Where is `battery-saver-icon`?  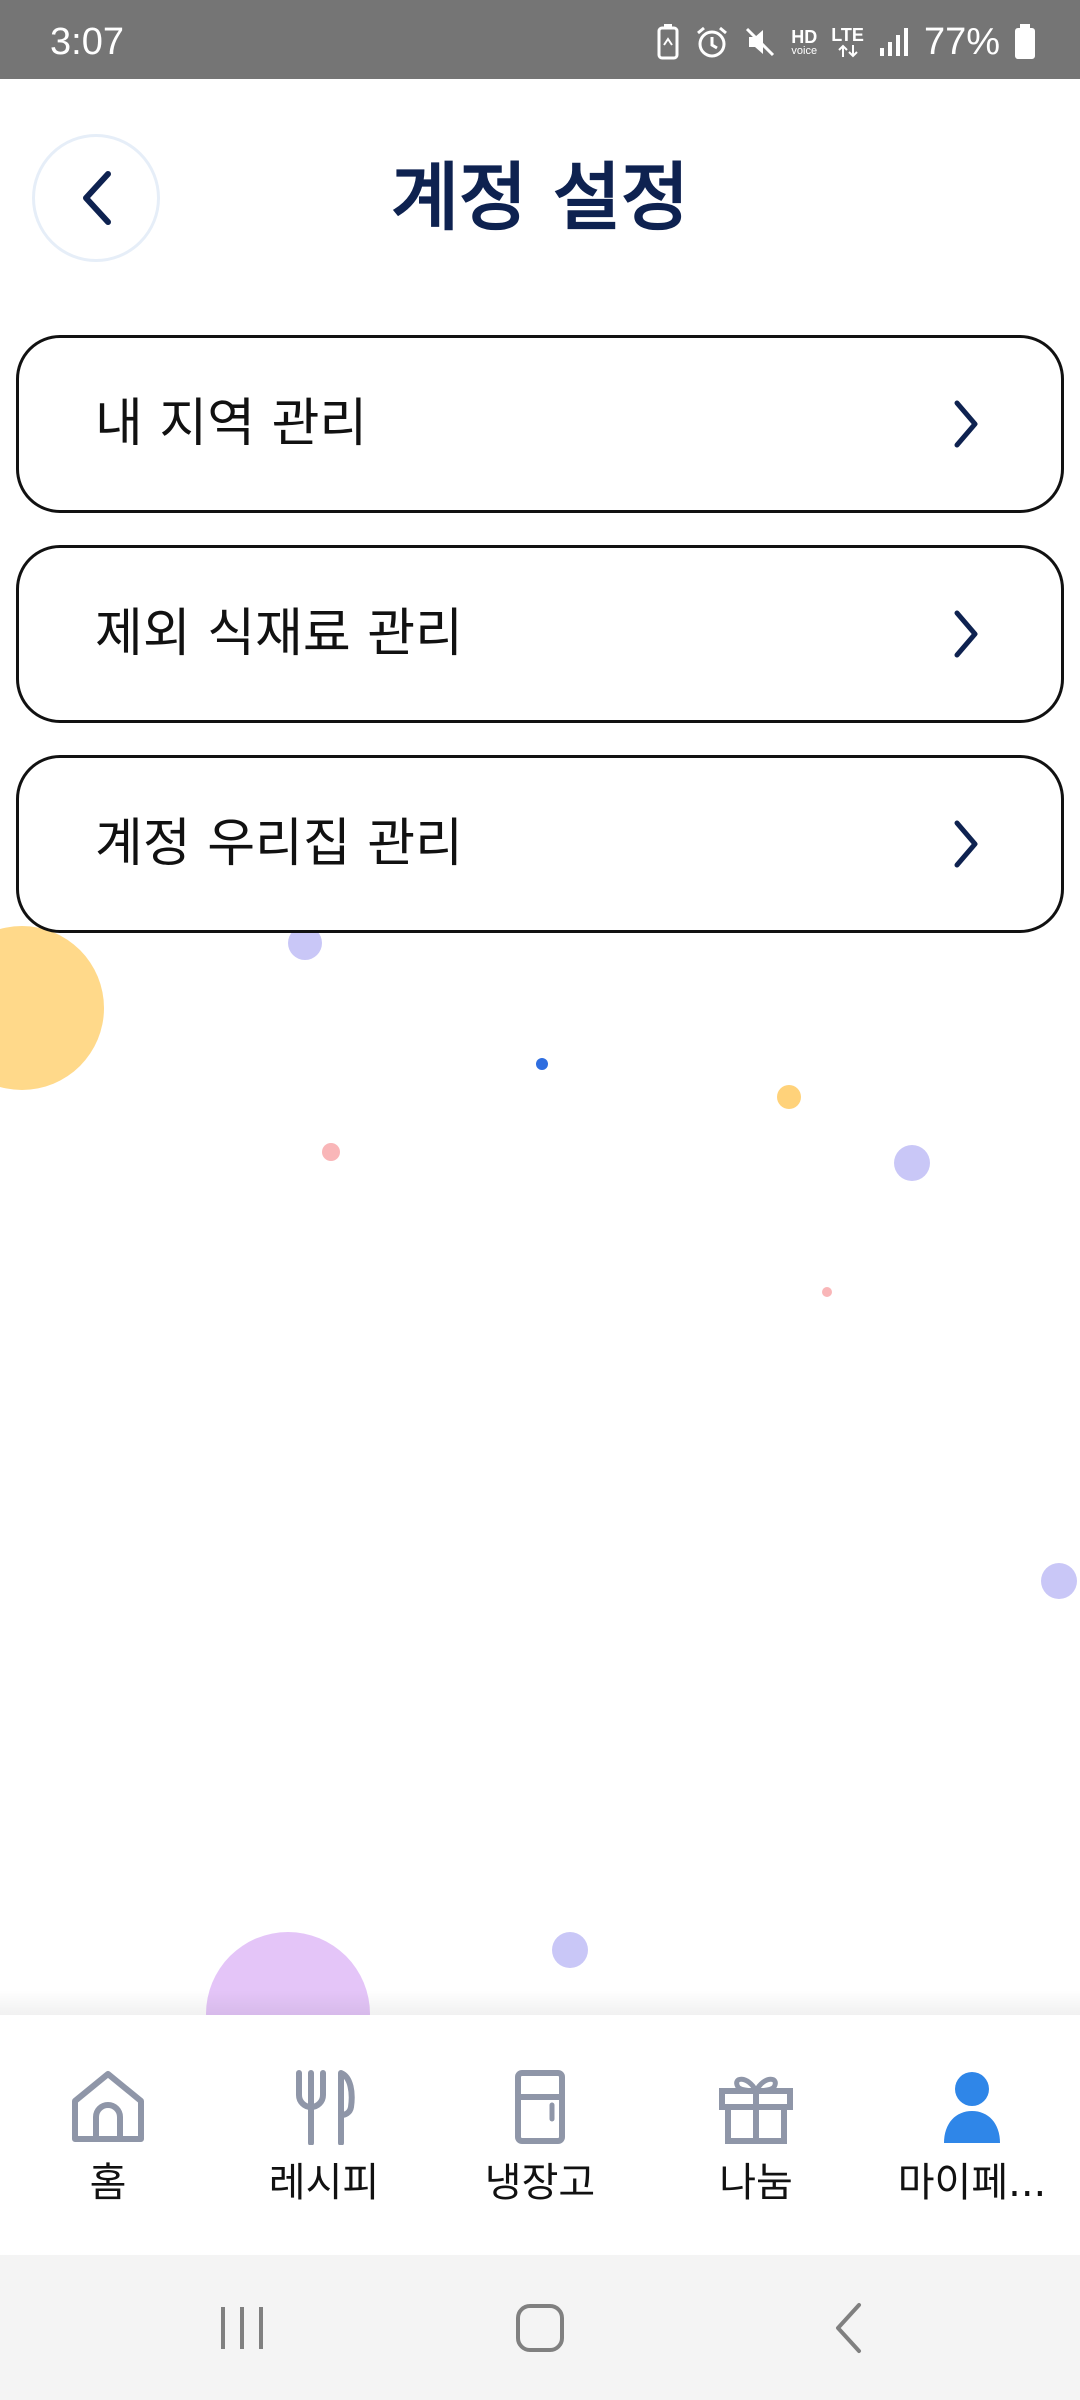 battery-saver-icon is located at coordinates (668, 42).